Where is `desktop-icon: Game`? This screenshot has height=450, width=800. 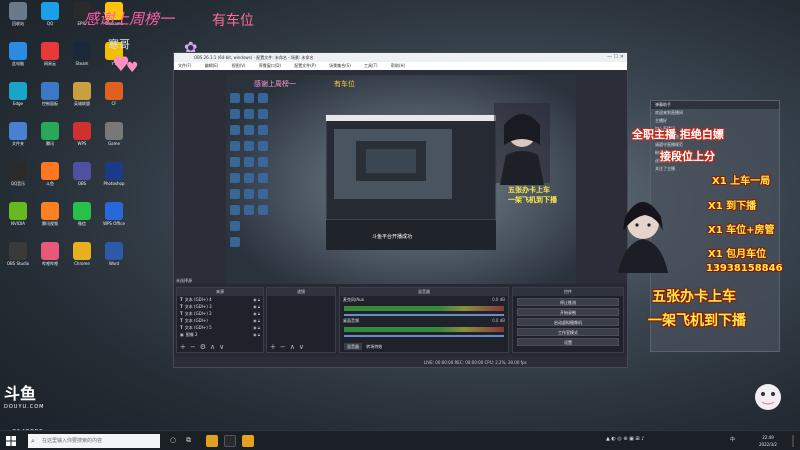
desktop-icon: Game is located at coordinates (114, 138).